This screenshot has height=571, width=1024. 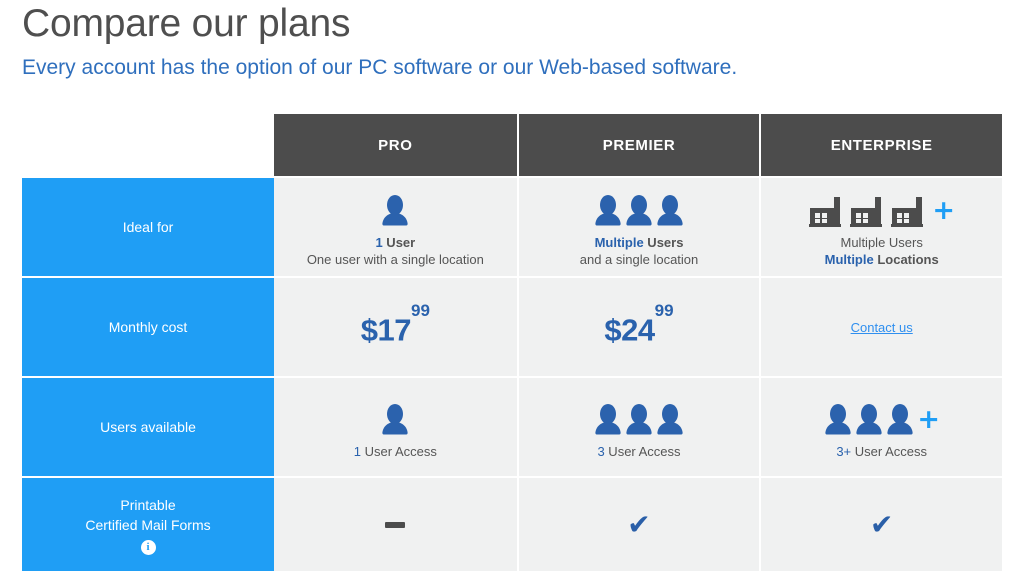 I want to click on plan-column-premier: PREMIER, so click(x=638, y=145).